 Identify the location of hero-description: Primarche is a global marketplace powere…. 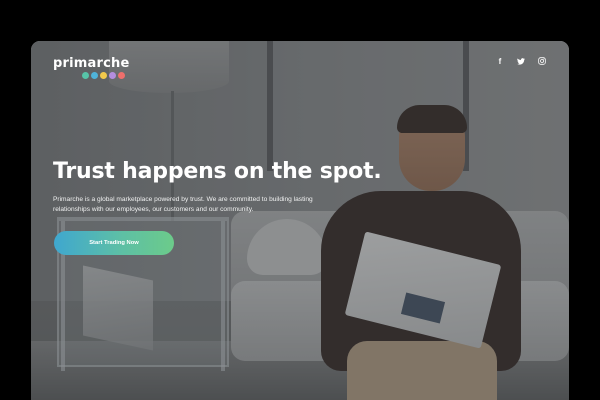
(183, 204).